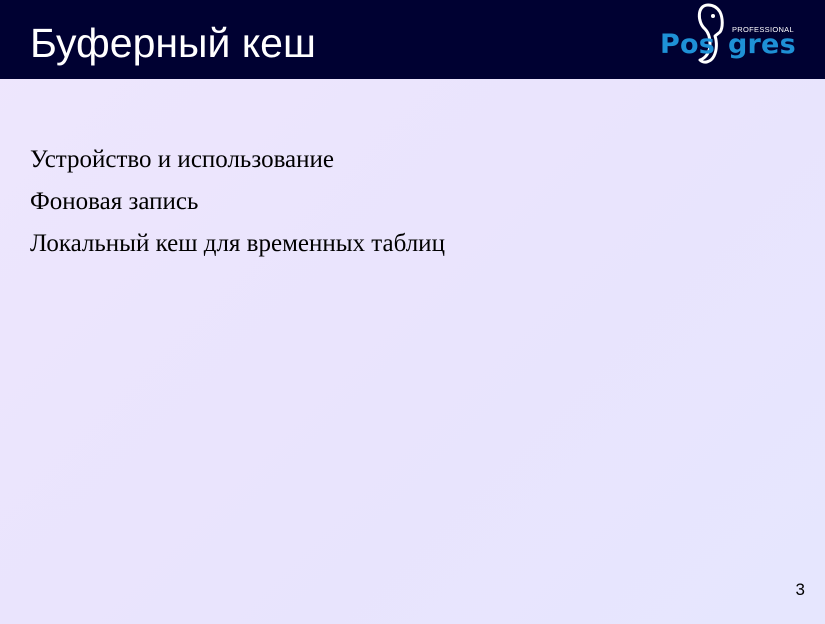 Image resolution: width=825 pixels, height=624 pixels. I want to click on postgres-professional-logo: PROFESSIONAL Pos gres, so click(732, 37).